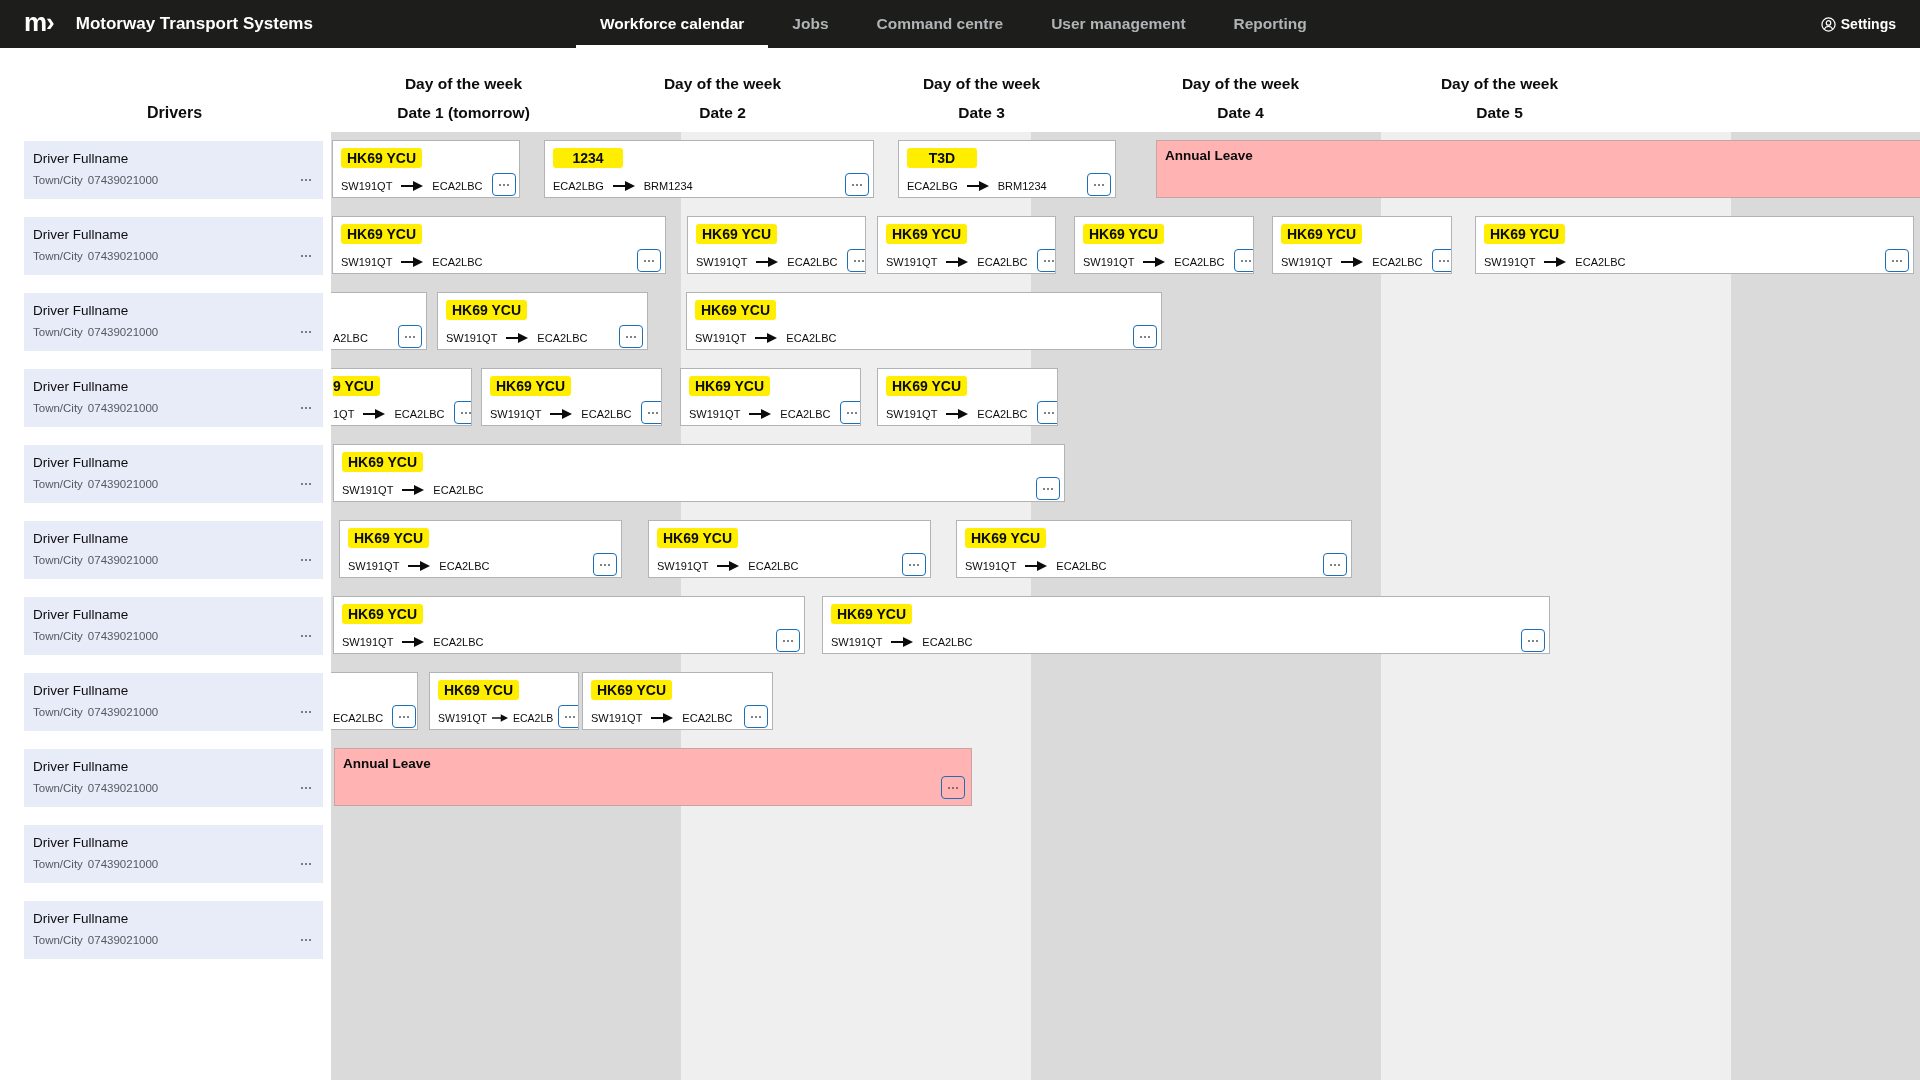  What do you see at coordinates (1118, 24) in the screenshot?
I see `nav-tab: User management` at bounding box center [1118, 24].